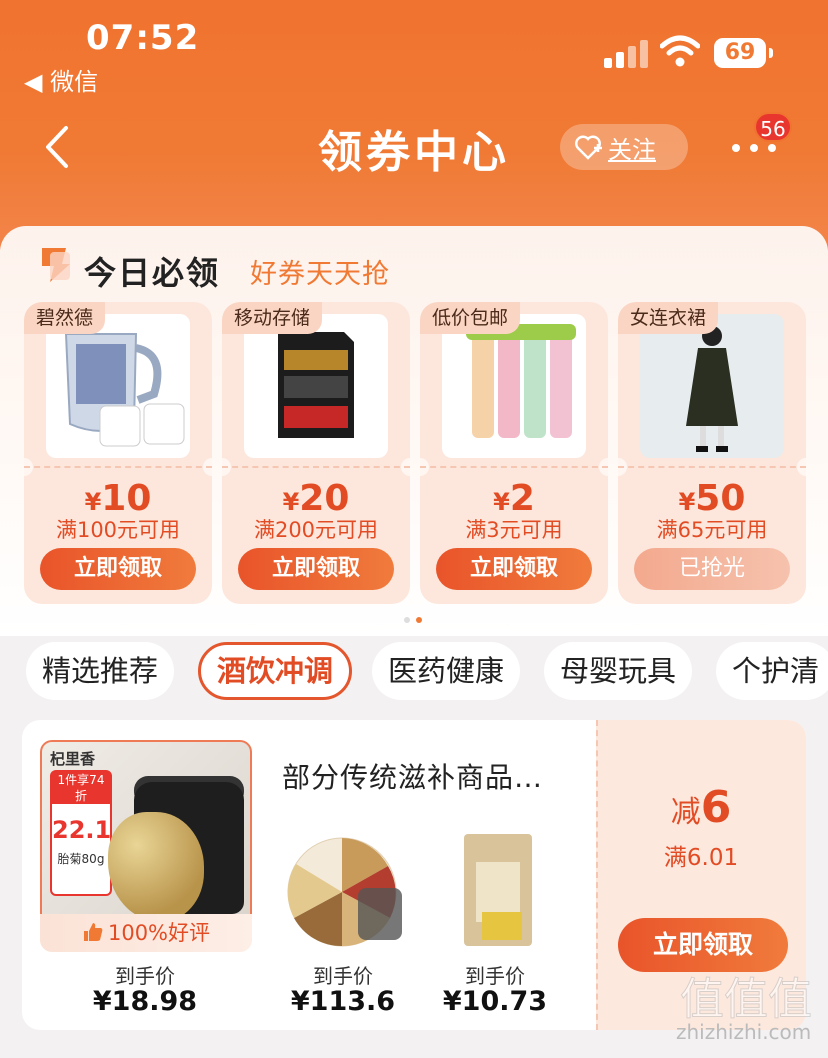 This screenshot has width=828, height=1058. What do you see at coordinates (343, 1001) in the screenshot?
I see `price-value: ¥113.6` at bounding box center [343, 1001].